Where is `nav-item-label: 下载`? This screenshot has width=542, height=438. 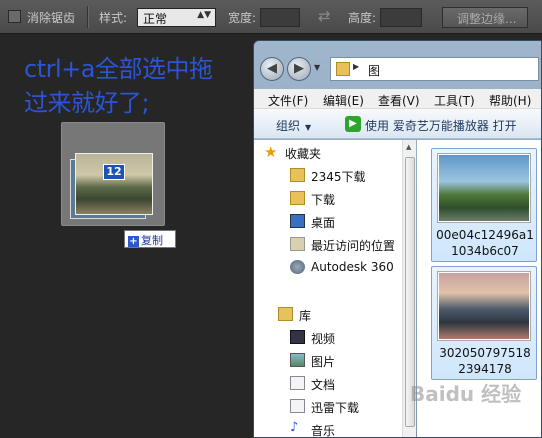 nav-item-label: 下载 is located at coordinates (323, 200).